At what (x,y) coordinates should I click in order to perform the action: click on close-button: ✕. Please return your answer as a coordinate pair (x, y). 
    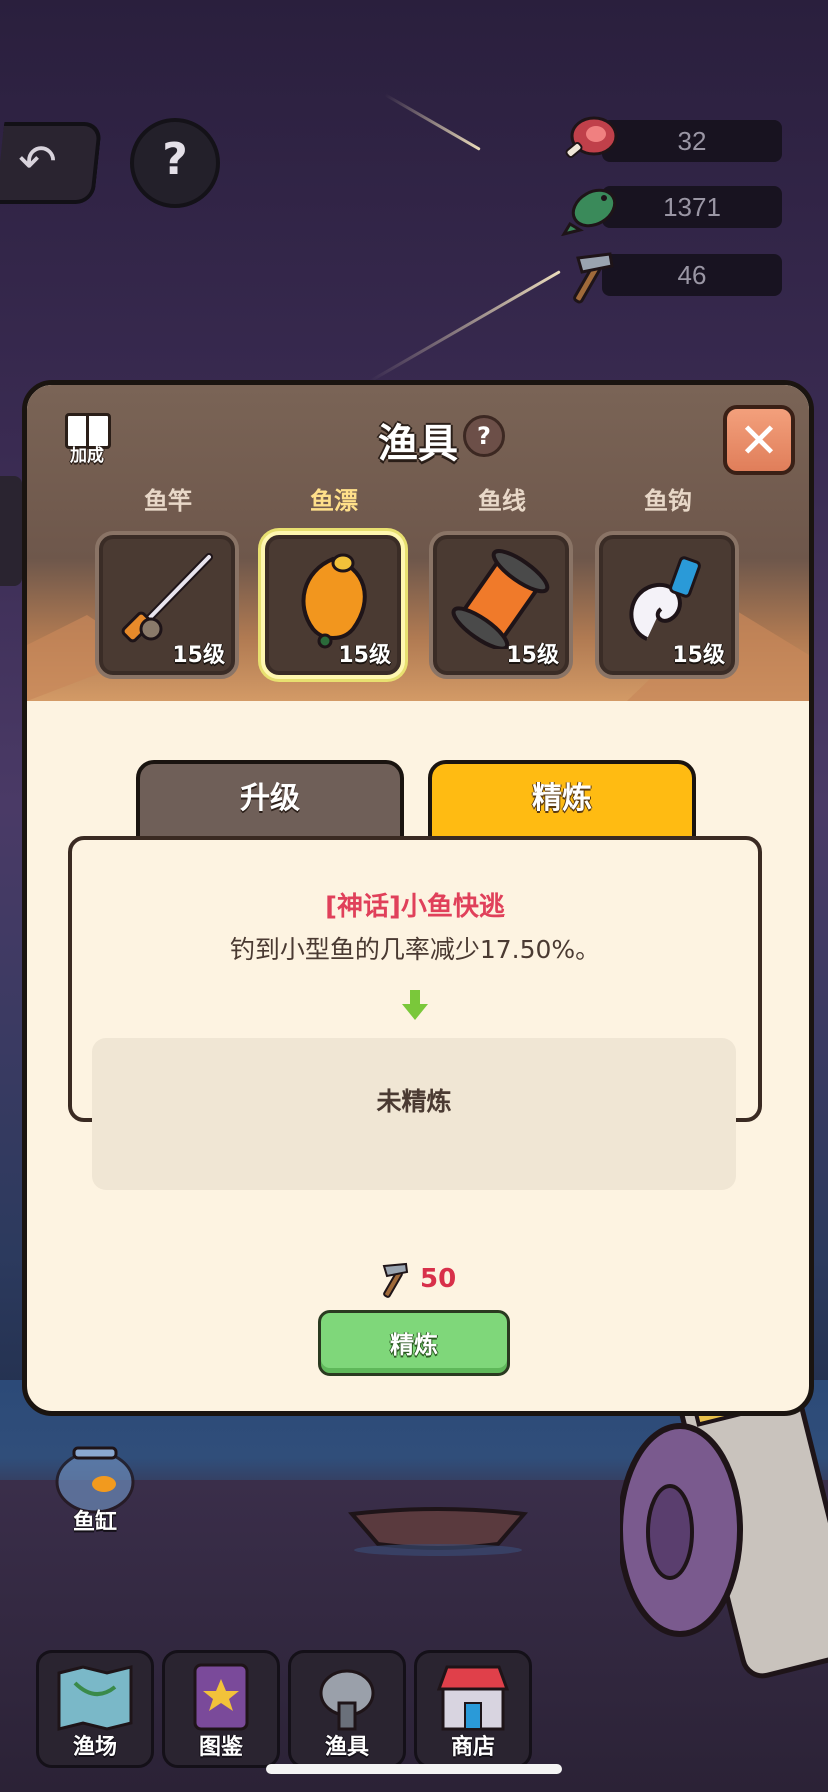
    Looking at the image, I should click on (759, 440).